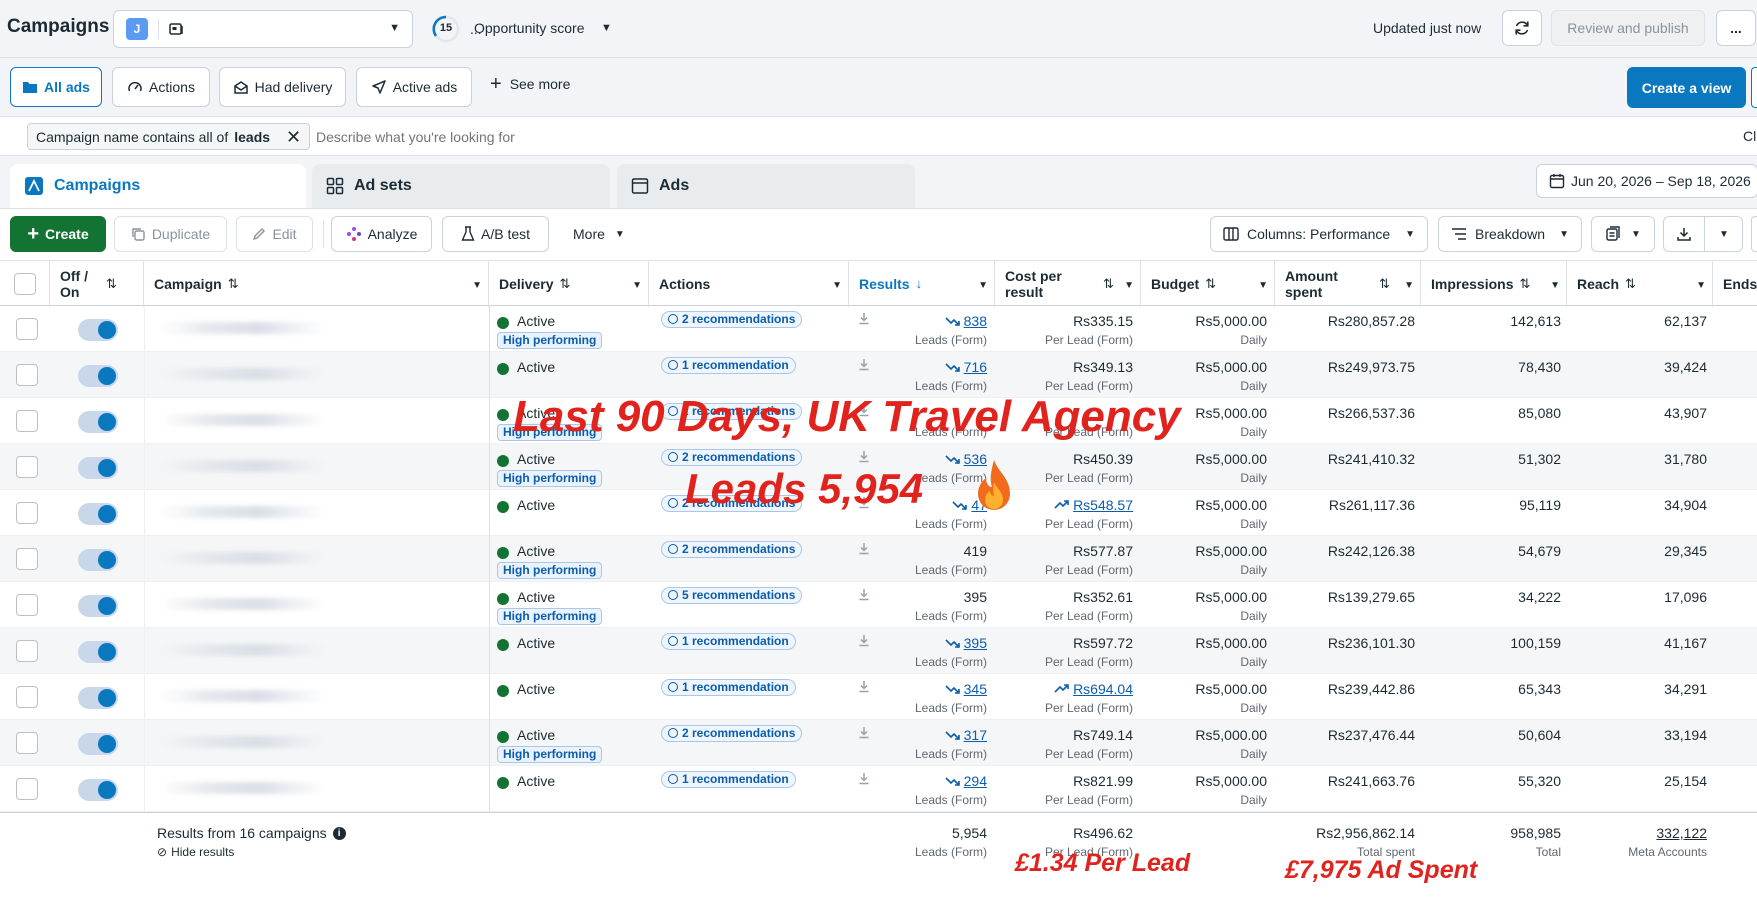  What do you see at coordinates (766, 186) in the screenshot?
I see `tab-ads: Ads` at bounding box center [766, 186].